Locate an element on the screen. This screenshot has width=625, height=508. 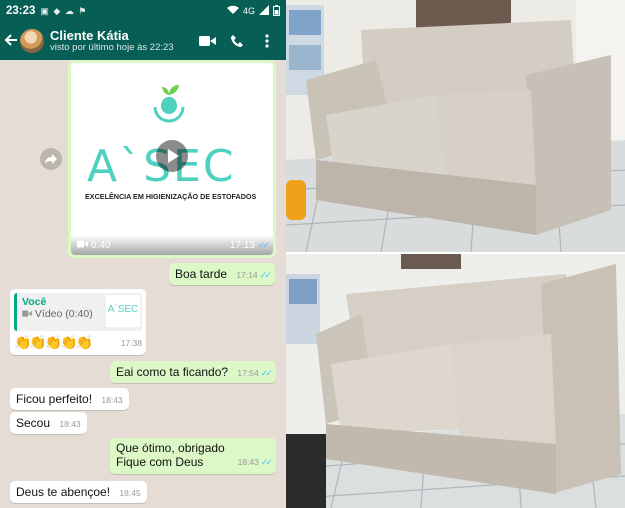
video-call-icon is located at coordinates (207, 41).